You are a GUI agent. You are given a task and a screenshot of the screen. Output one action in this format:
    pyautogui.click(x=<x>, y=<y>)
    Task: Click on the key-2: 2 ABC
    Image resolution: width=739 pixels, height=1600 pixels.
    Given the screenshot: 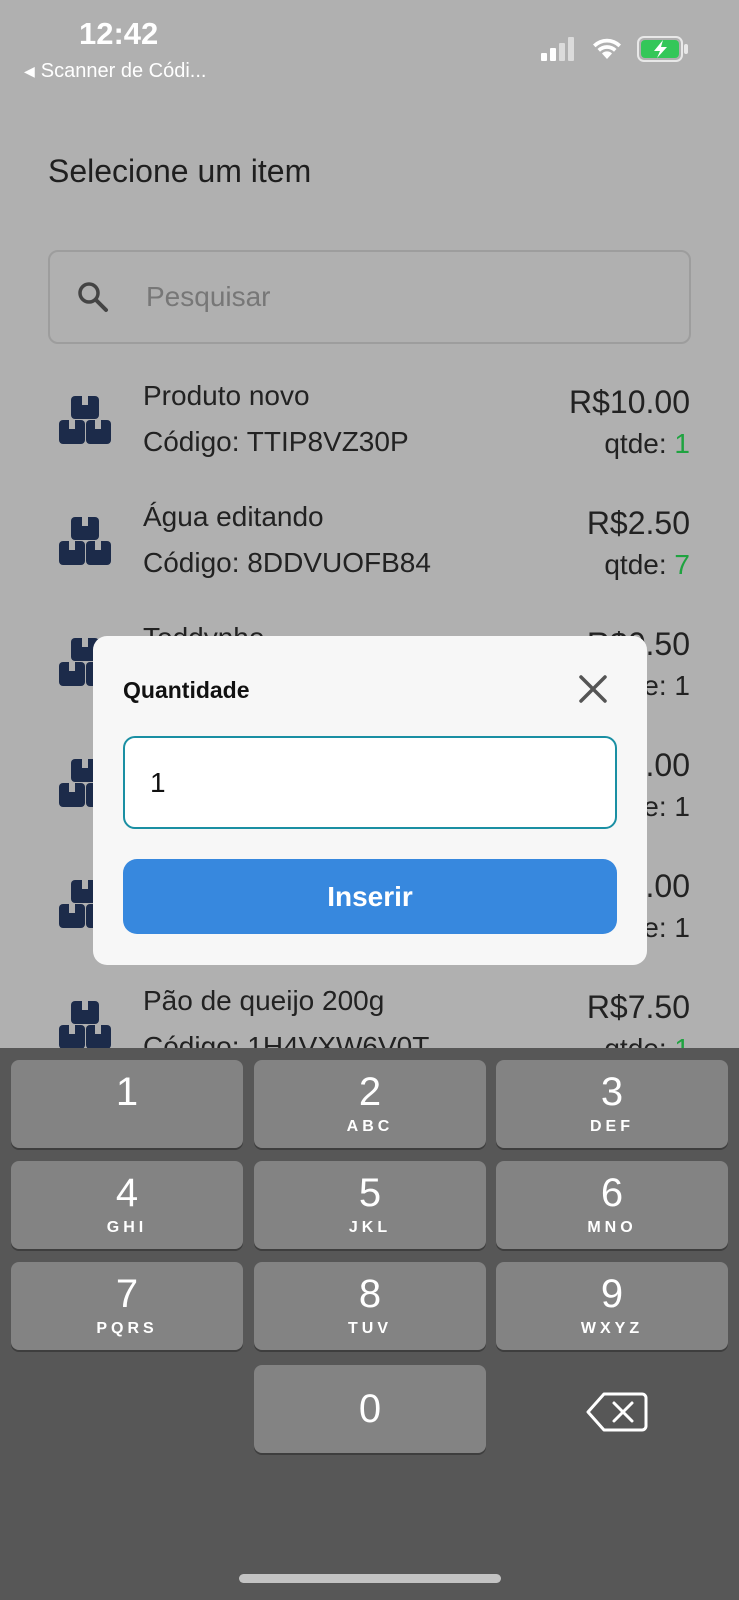 What is the action you would take?
    pyautogui.click(x=370, y=1104)
    